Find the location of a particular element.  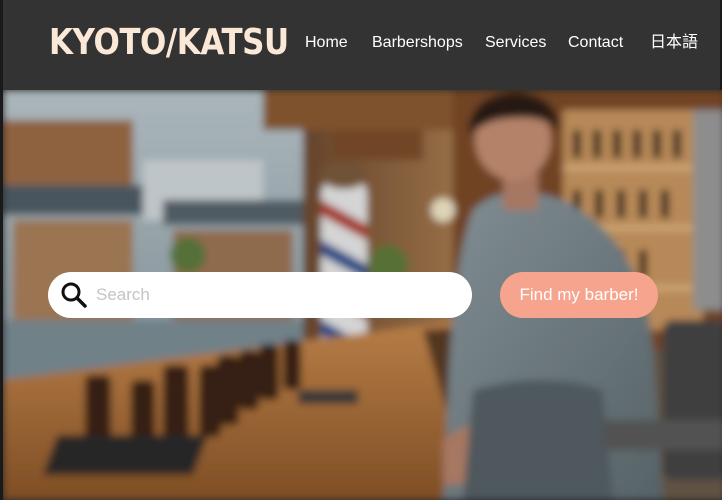

search-bar is located at coordinates (260, 295).